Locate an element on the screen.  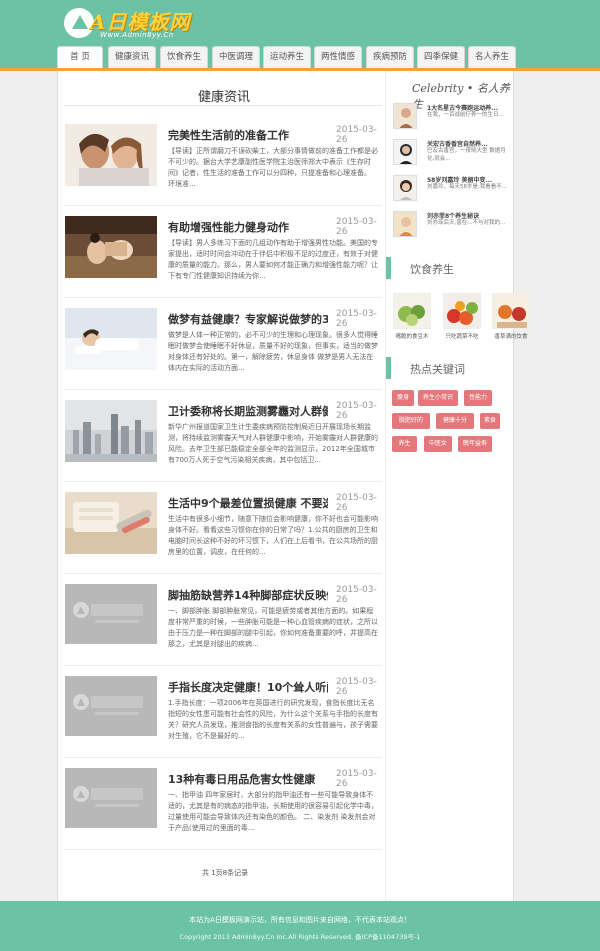
food-item: 香草满的饮食 is located at coordinates (511, 316).